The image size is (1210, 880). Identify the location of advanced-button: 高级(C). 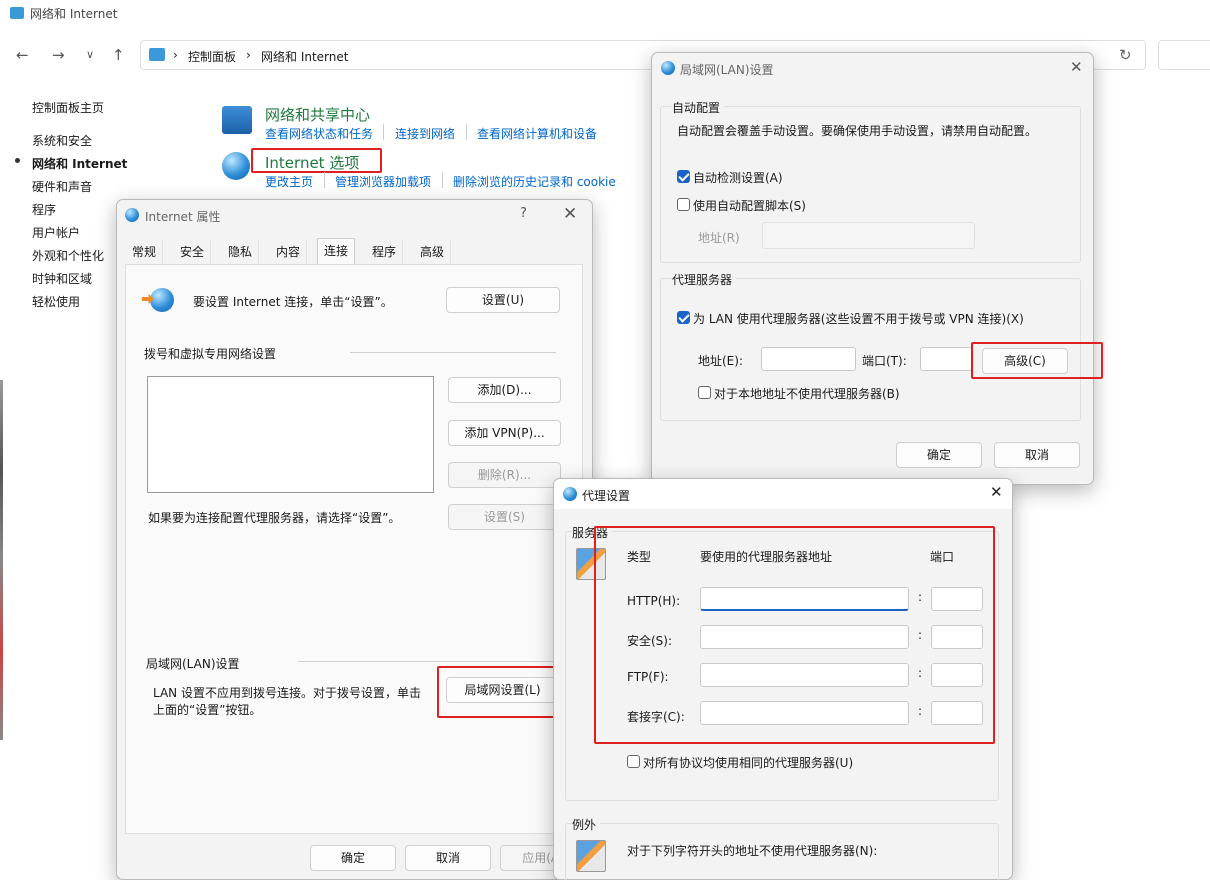
(1025, 361).